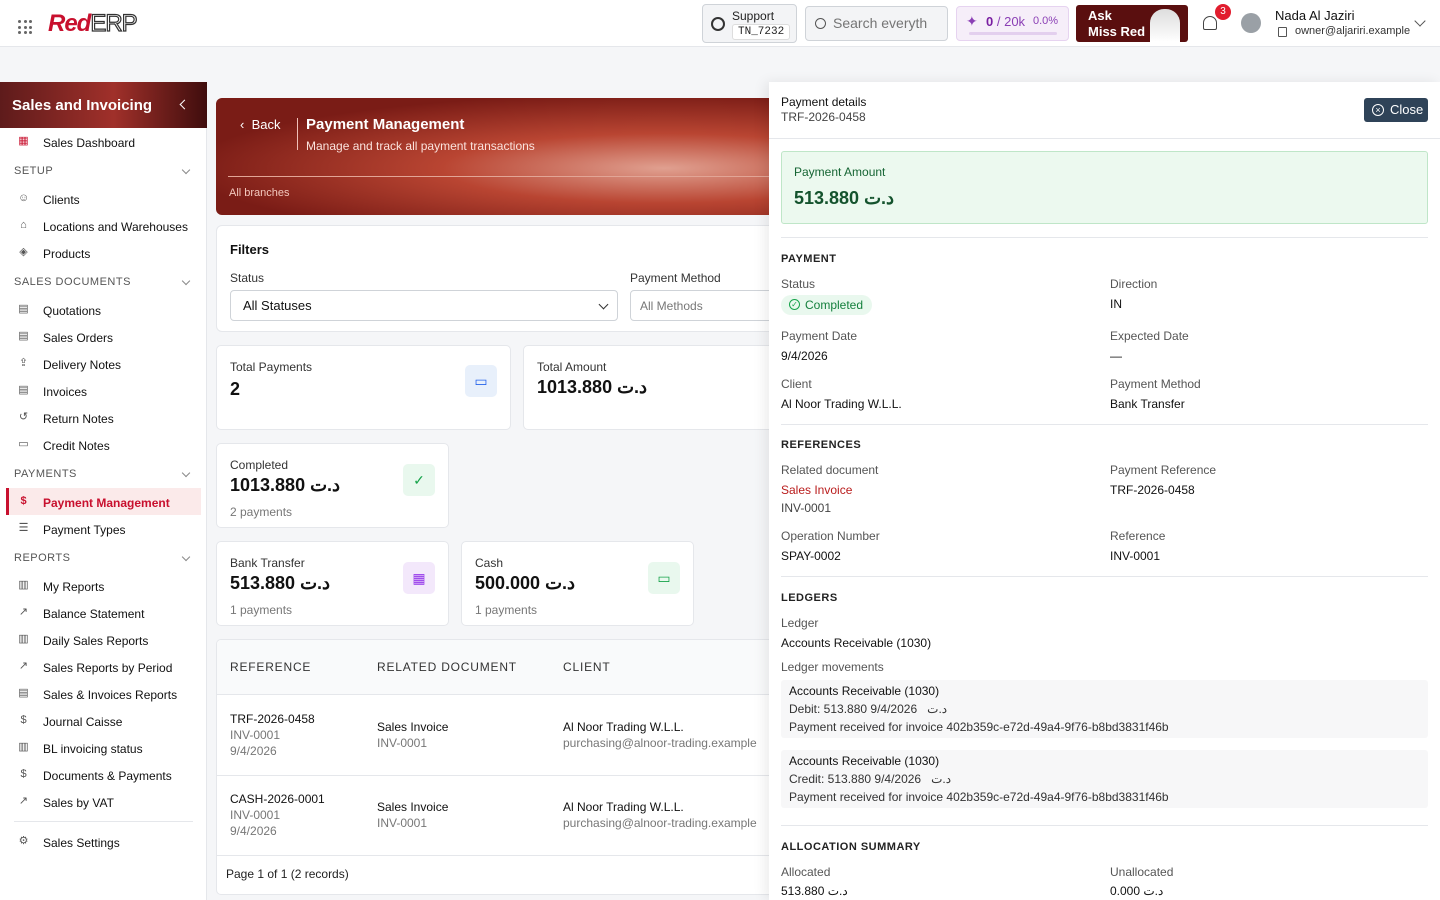  I want to click on sidebar-section-setup: SETUP, so click(103, 170).